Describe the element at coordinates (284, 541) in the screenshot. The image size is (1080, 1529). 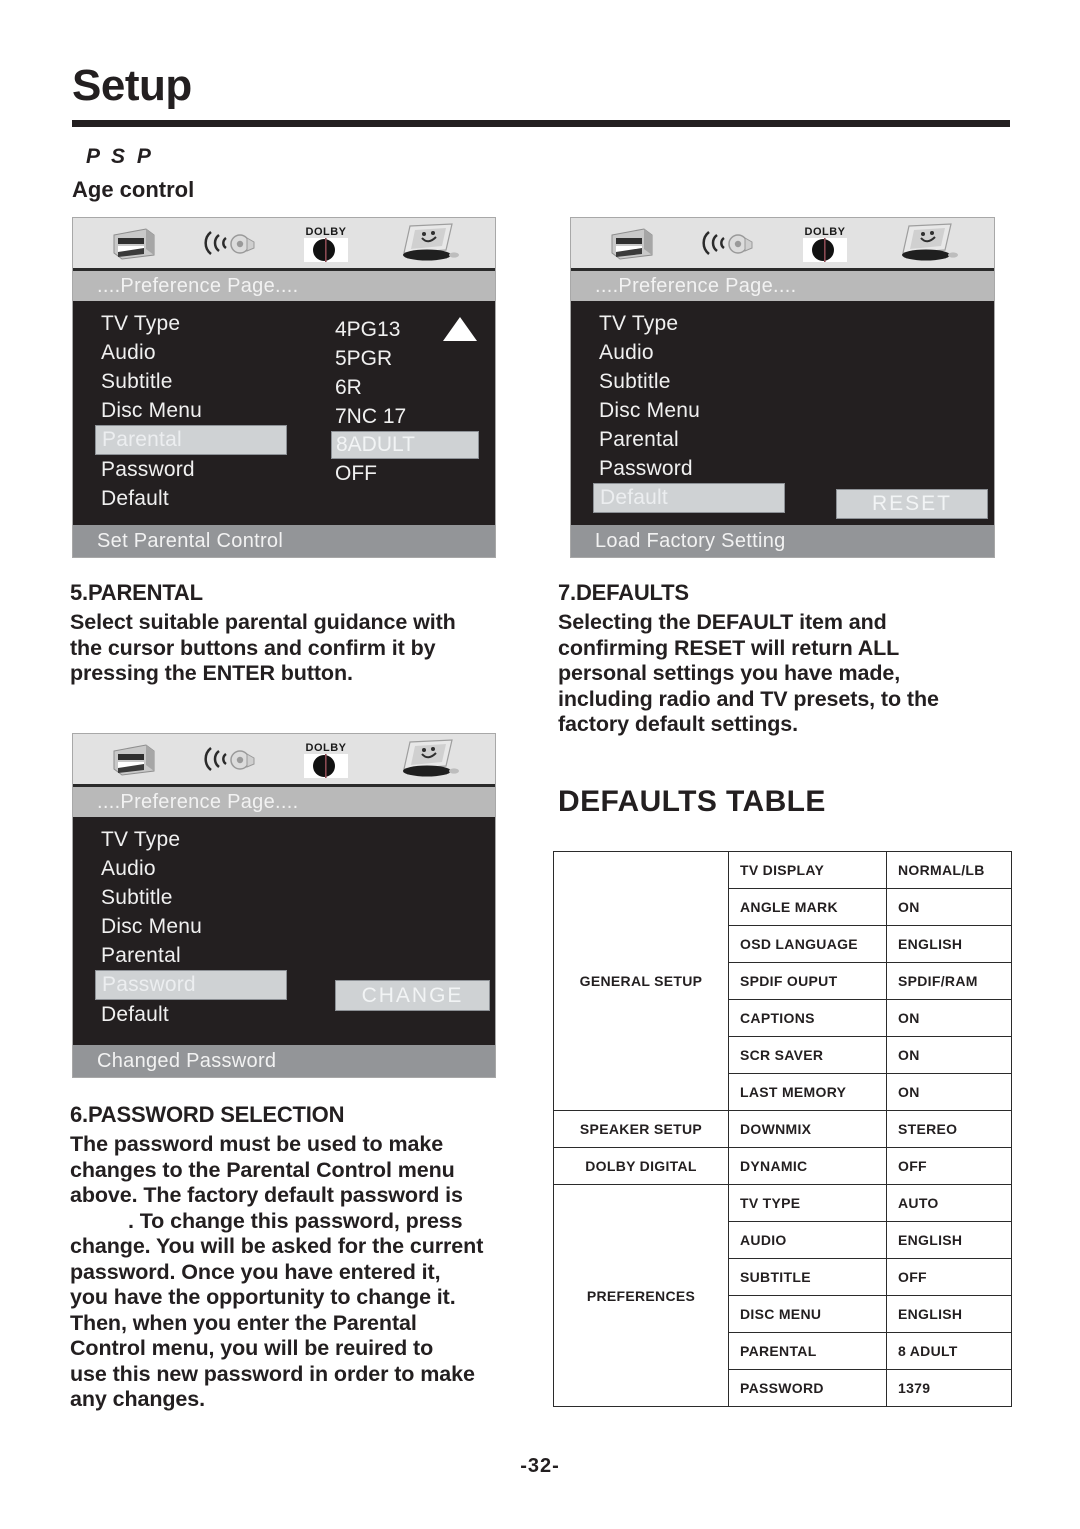
I see `osd-footer-hint: Set Parental Control` at that location.